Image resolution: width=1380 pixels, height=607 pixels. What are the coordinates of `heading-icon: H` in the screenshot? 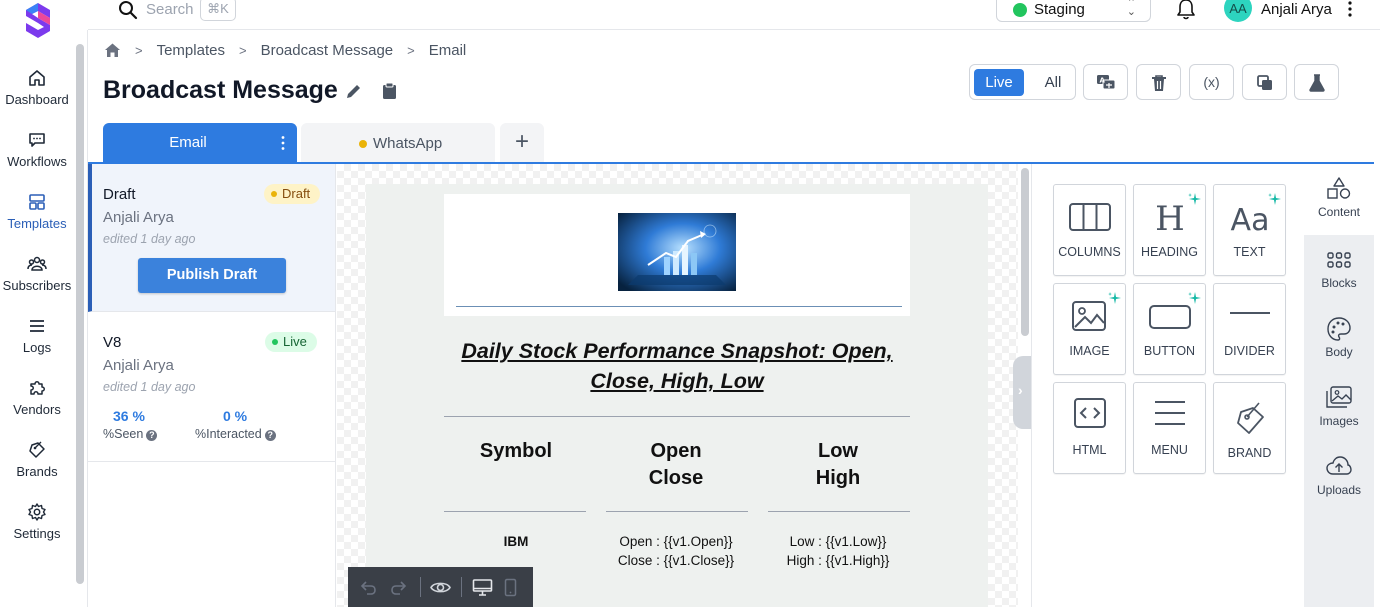 It's located at (1170, 218).